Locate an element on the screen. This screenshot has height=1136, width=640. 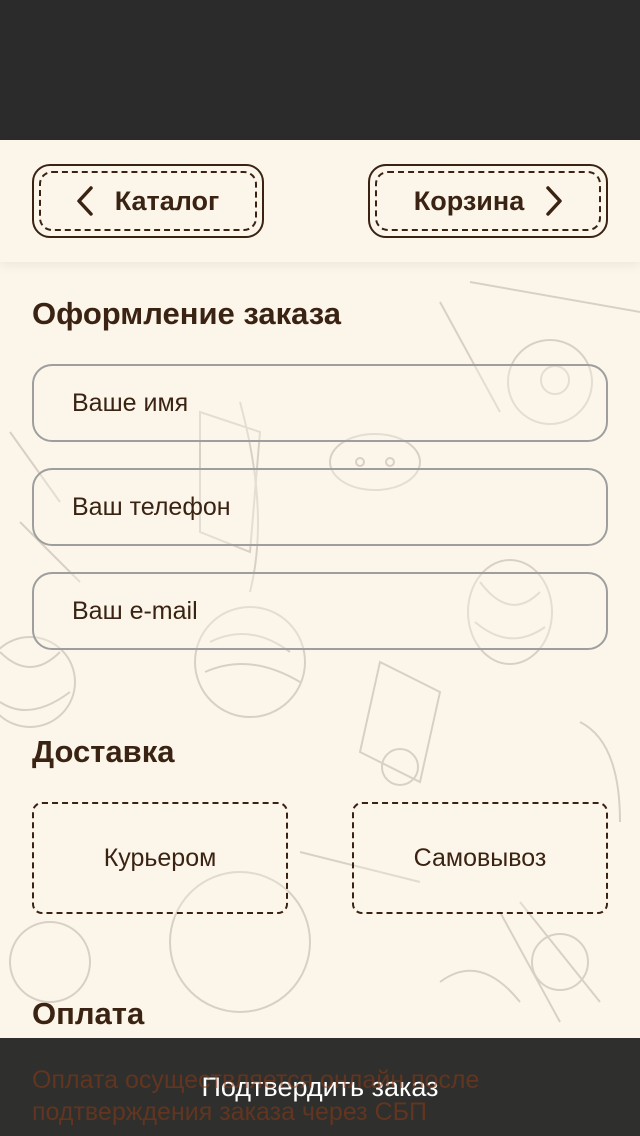
name-input is located at coordinates (320, 403).